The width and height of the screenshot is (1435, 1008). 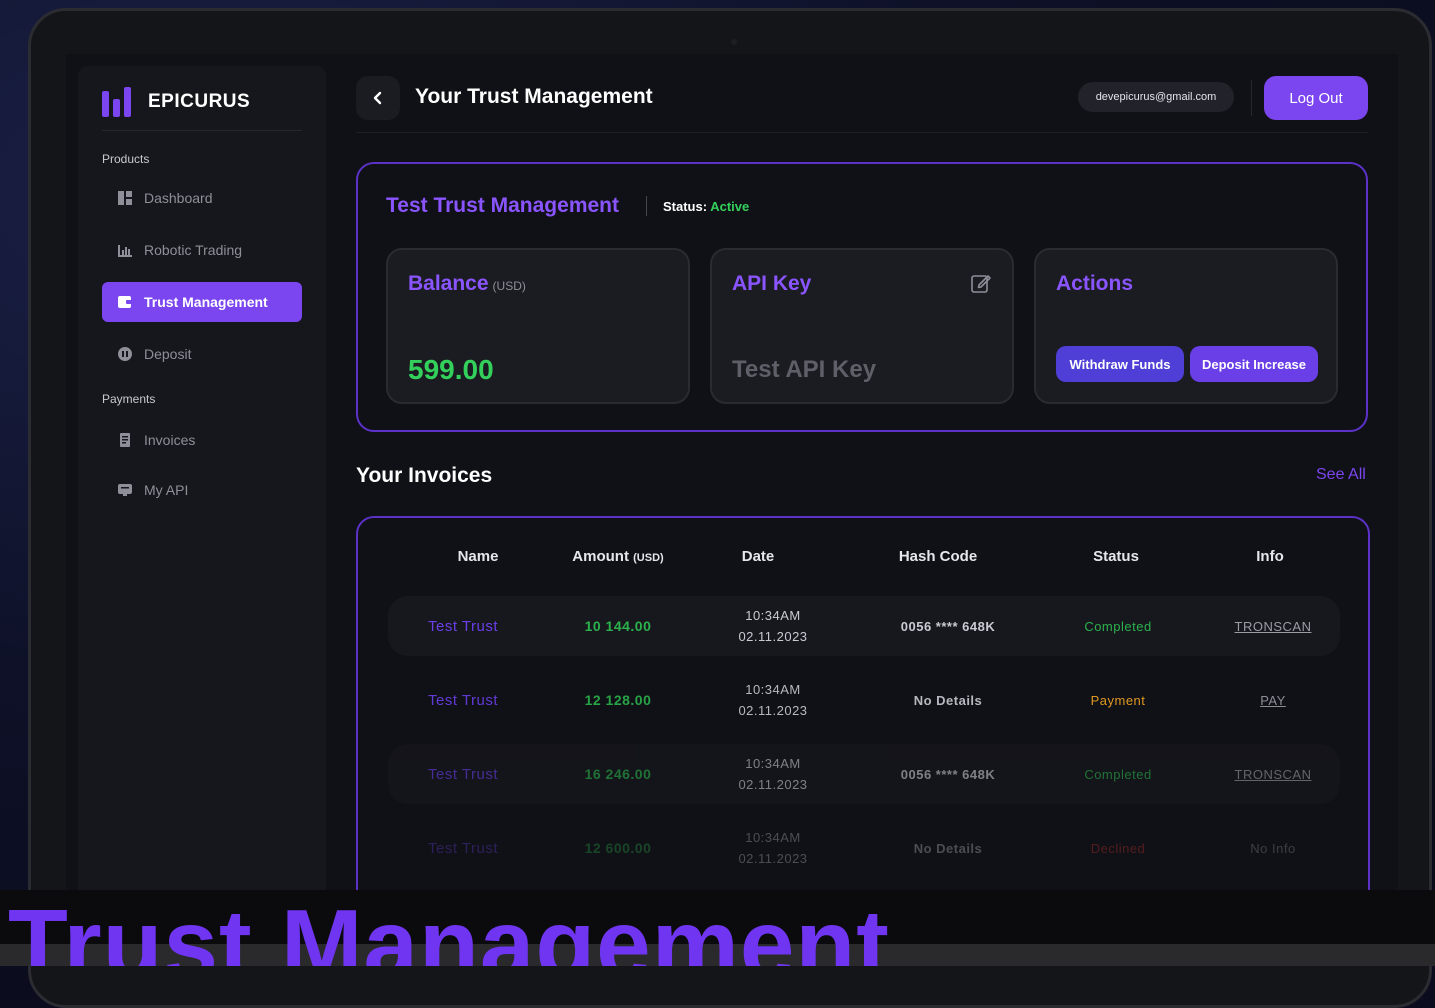 I want to click on status-label: Status:, so click(x=685, y=206).